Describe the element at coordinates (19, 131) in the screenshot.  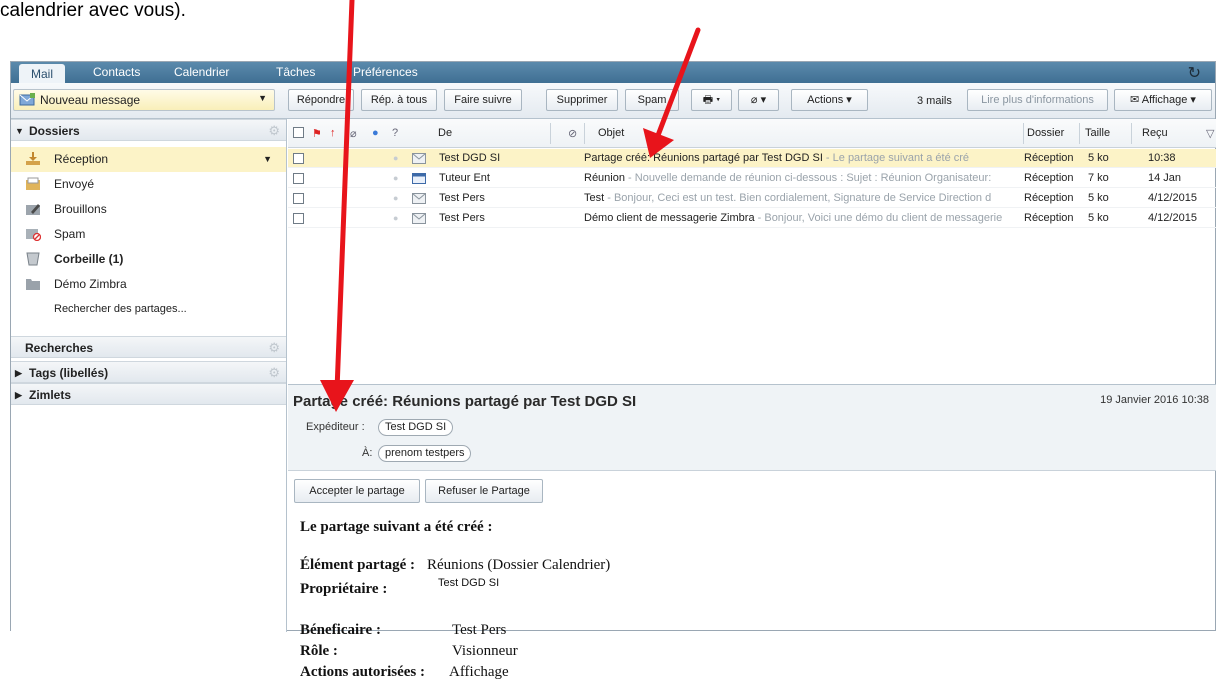
I see `triangle-down-icon: ▼` at that location.